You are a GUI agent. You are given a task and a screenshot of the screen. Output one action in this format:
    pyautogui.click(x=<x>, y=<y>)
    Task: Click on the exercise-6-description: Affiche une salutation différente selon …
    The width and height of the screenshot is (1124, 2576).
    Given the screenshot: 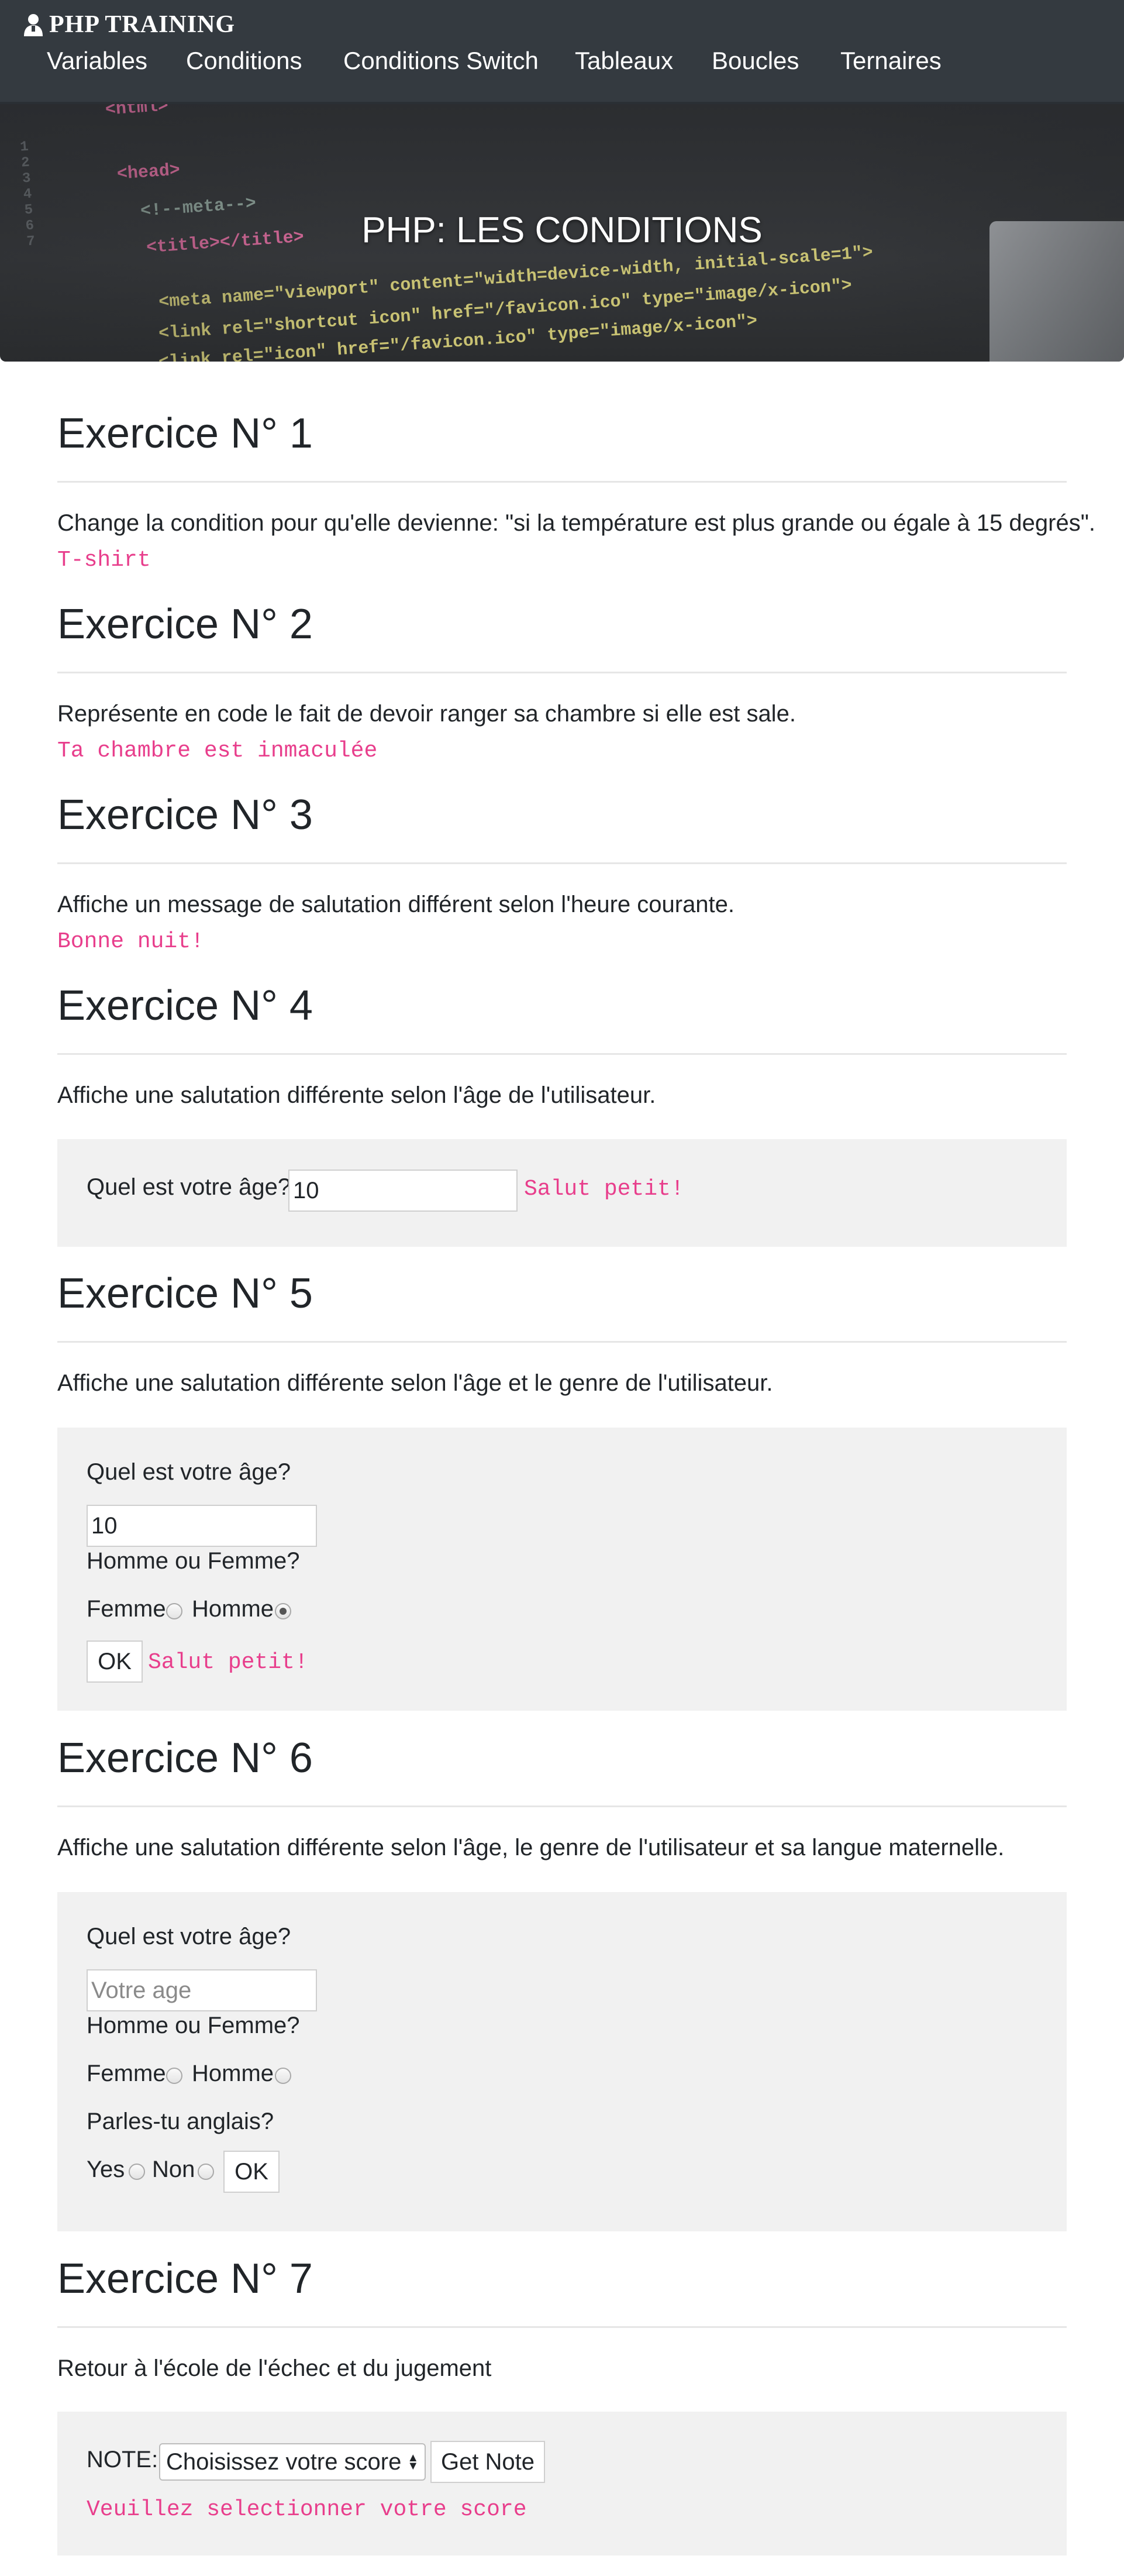 What is the action you would take?
    pyautogui.click(x=531, y=1847)
    